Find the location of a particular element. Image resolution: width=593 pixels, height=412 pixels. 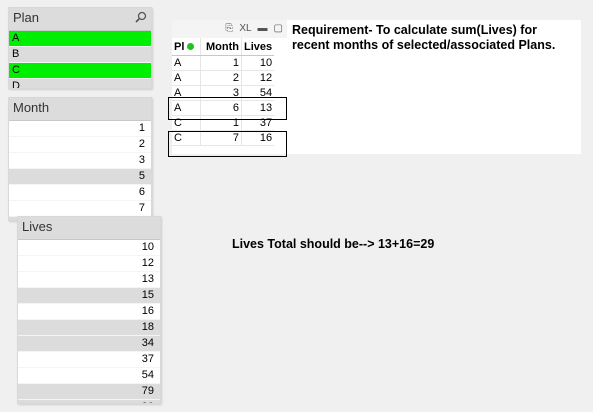

lives-listbox: Lives 1012131516183437547990 is located at coordinates (89, 310).